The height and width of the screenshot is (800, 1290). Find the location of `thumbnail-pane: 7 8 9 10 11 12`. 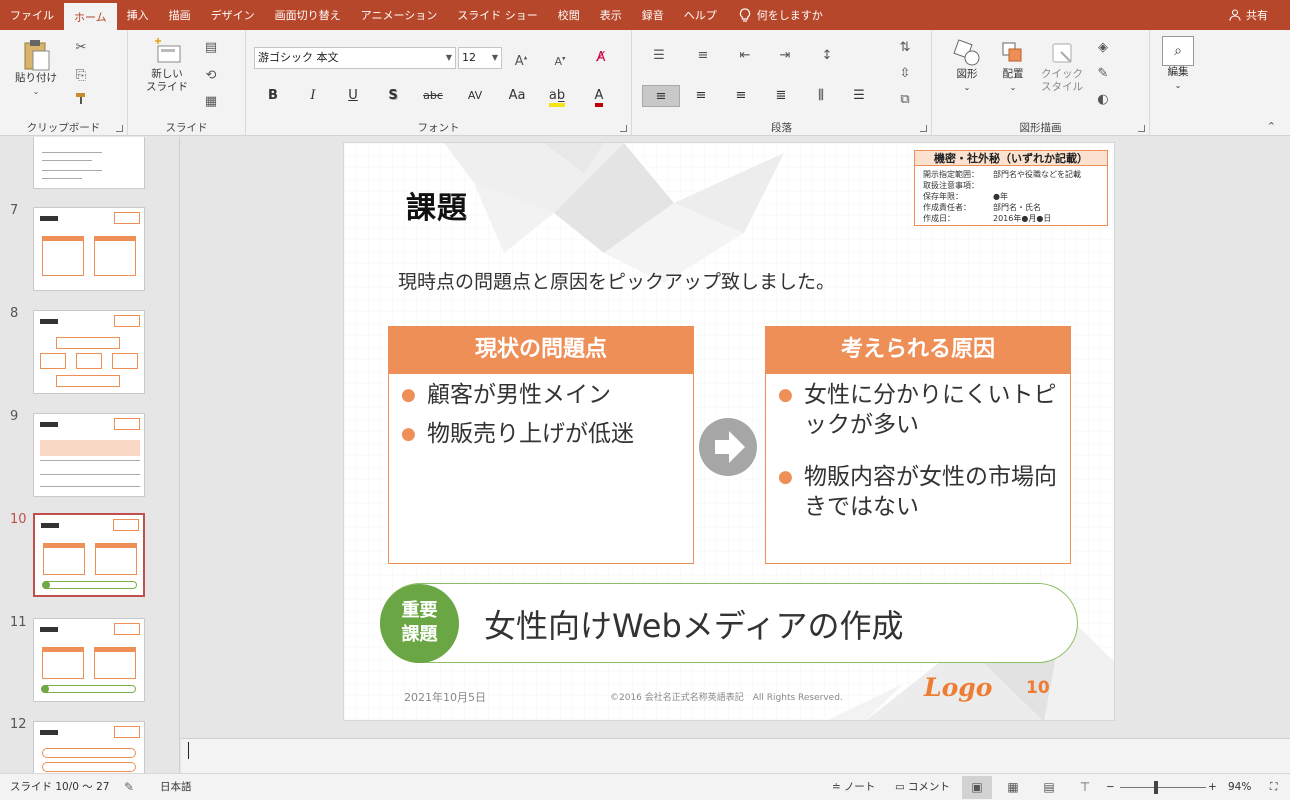

thumbnail-pane: 7 8 9 10 11 12 is located at coordinates (90, 455).